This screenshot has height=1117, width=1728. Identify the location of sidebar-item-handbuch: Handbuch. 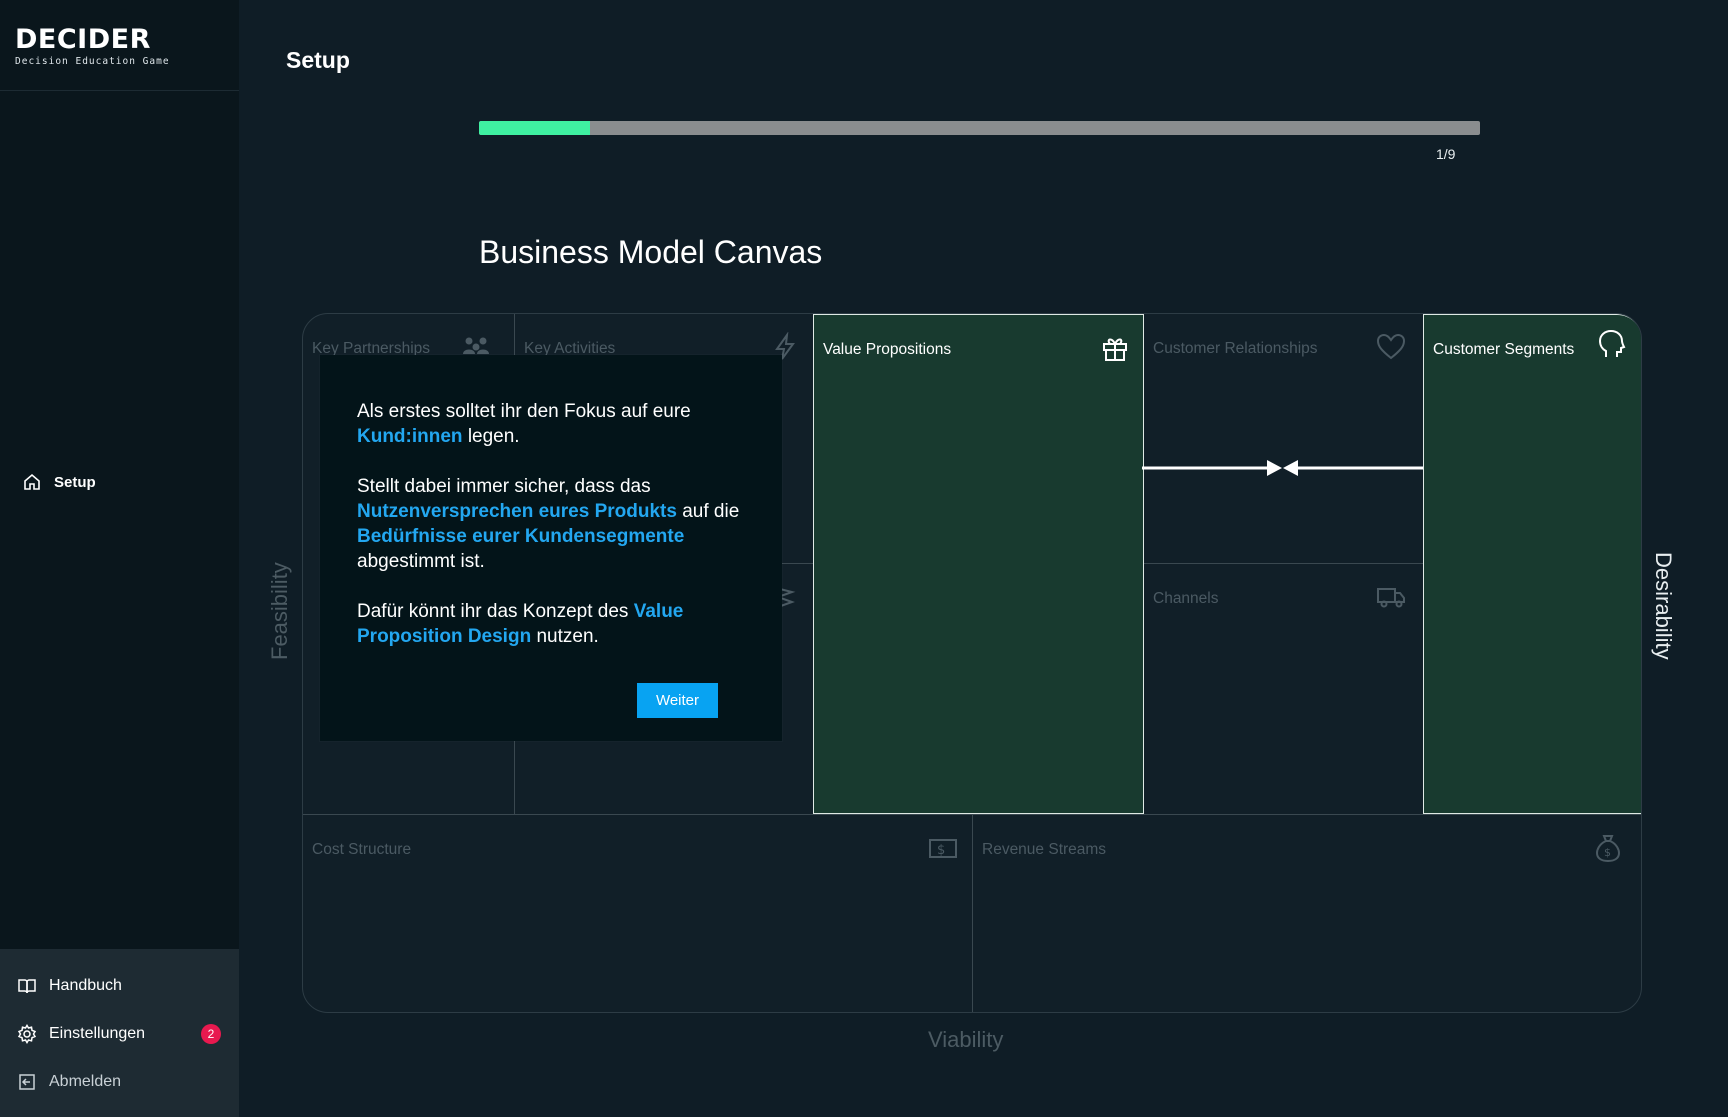
(69, 986).